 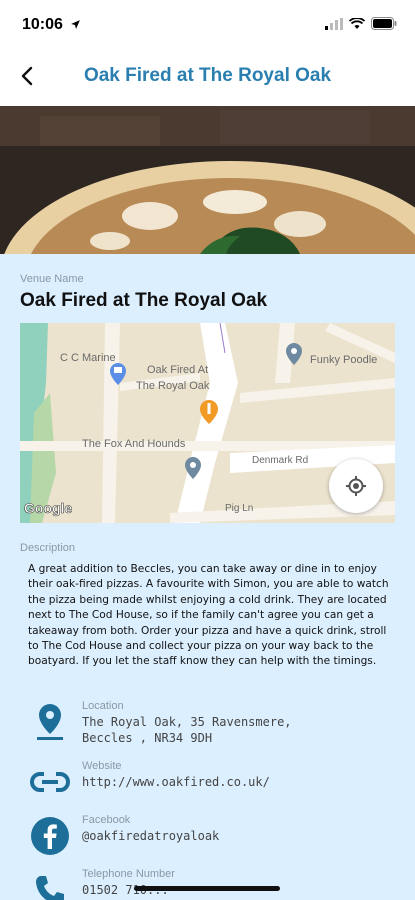 I want to click on page-title: Oak Fired at The Royal Oak, so click(x=207, y=75).